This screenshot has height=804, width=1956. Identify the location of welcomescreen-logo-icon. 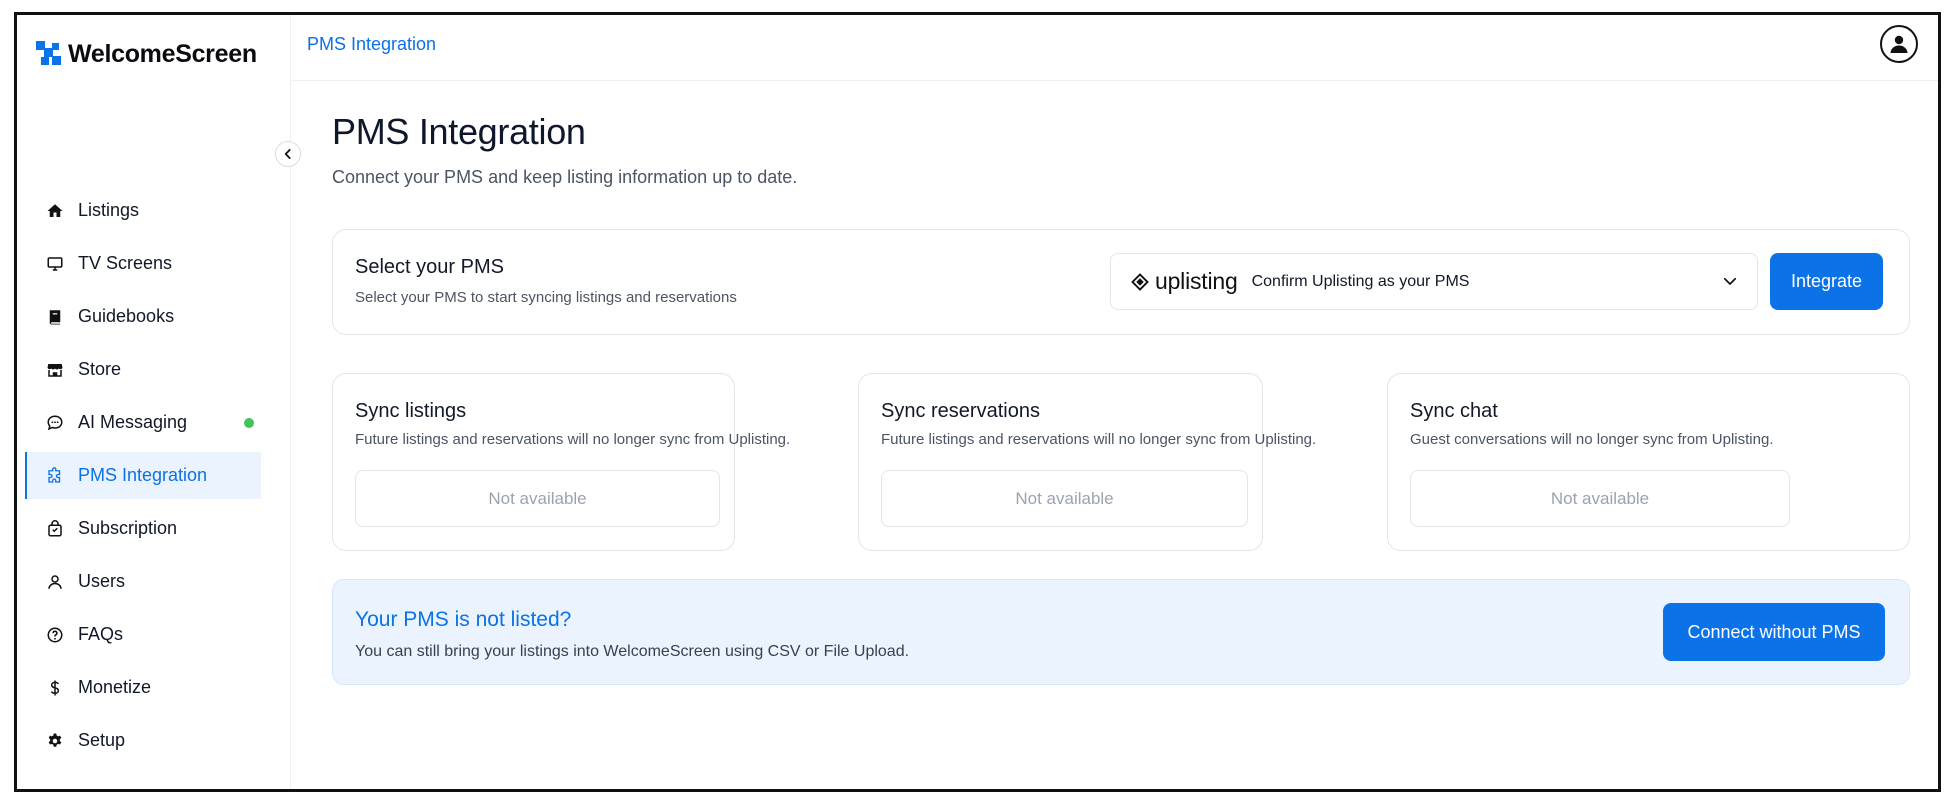
(48, 53).